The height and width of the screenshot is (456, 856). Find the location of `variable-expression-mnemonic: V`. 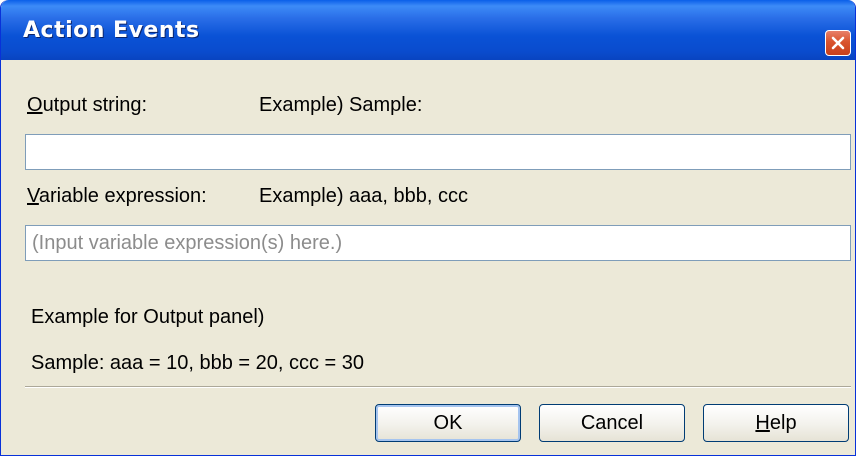

variable-expression-mnemonic: V is located at coordinates (33, 196).